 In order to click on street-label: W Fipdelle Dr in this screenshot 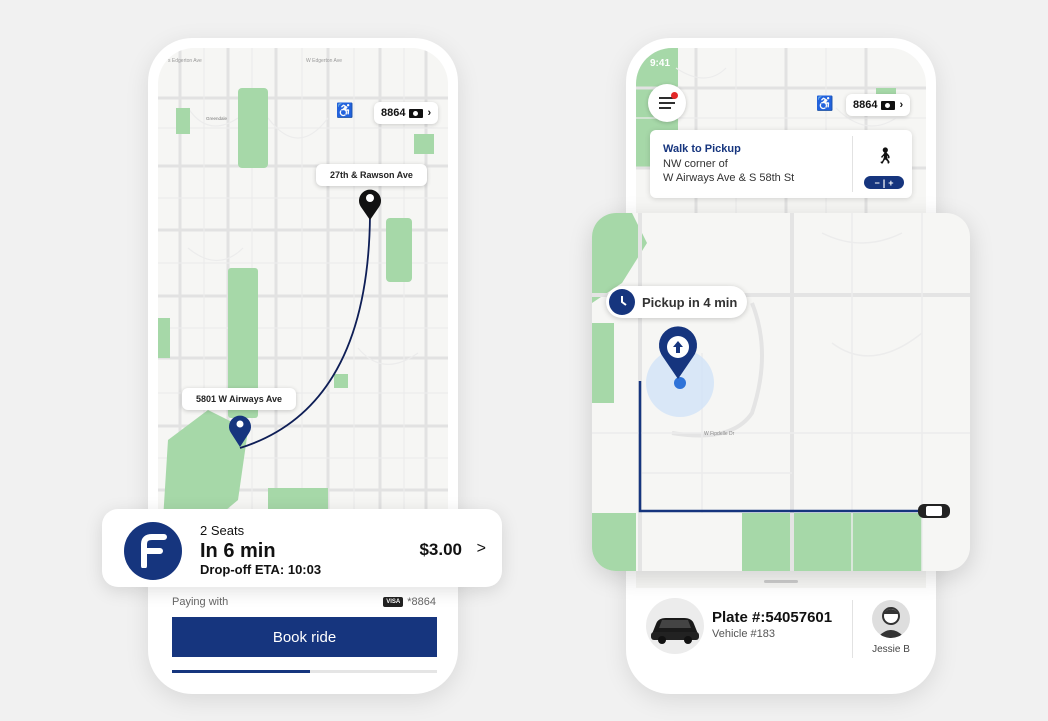, I will do `click(719, 434)`.